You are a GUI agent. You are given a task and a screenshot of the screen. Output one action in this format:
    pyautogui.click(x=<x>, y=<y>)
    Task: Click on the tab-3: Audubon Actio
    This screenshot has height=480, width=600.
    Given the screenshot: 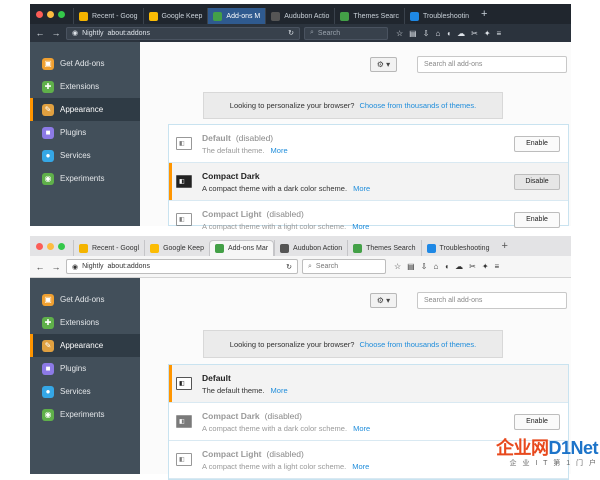 What is the action you would take?
    pyautogui.click(x=299, y=16)
    